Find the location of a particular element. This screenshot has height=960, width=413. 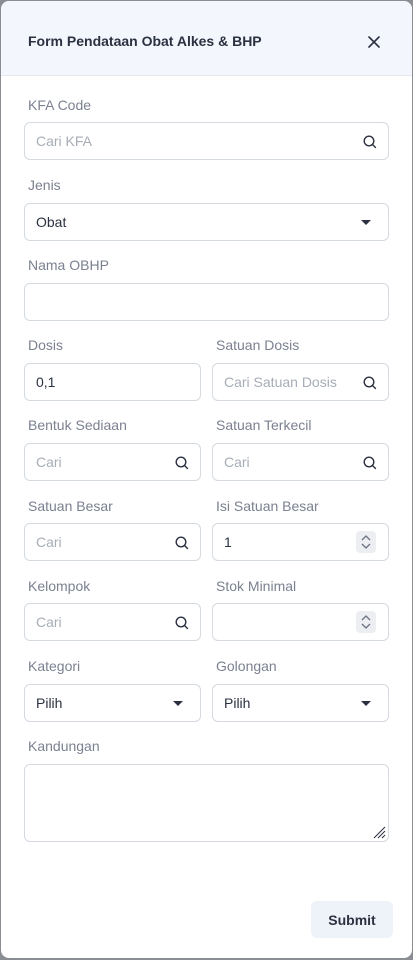

resize-handle-icon is located at coordinates (379, 832).